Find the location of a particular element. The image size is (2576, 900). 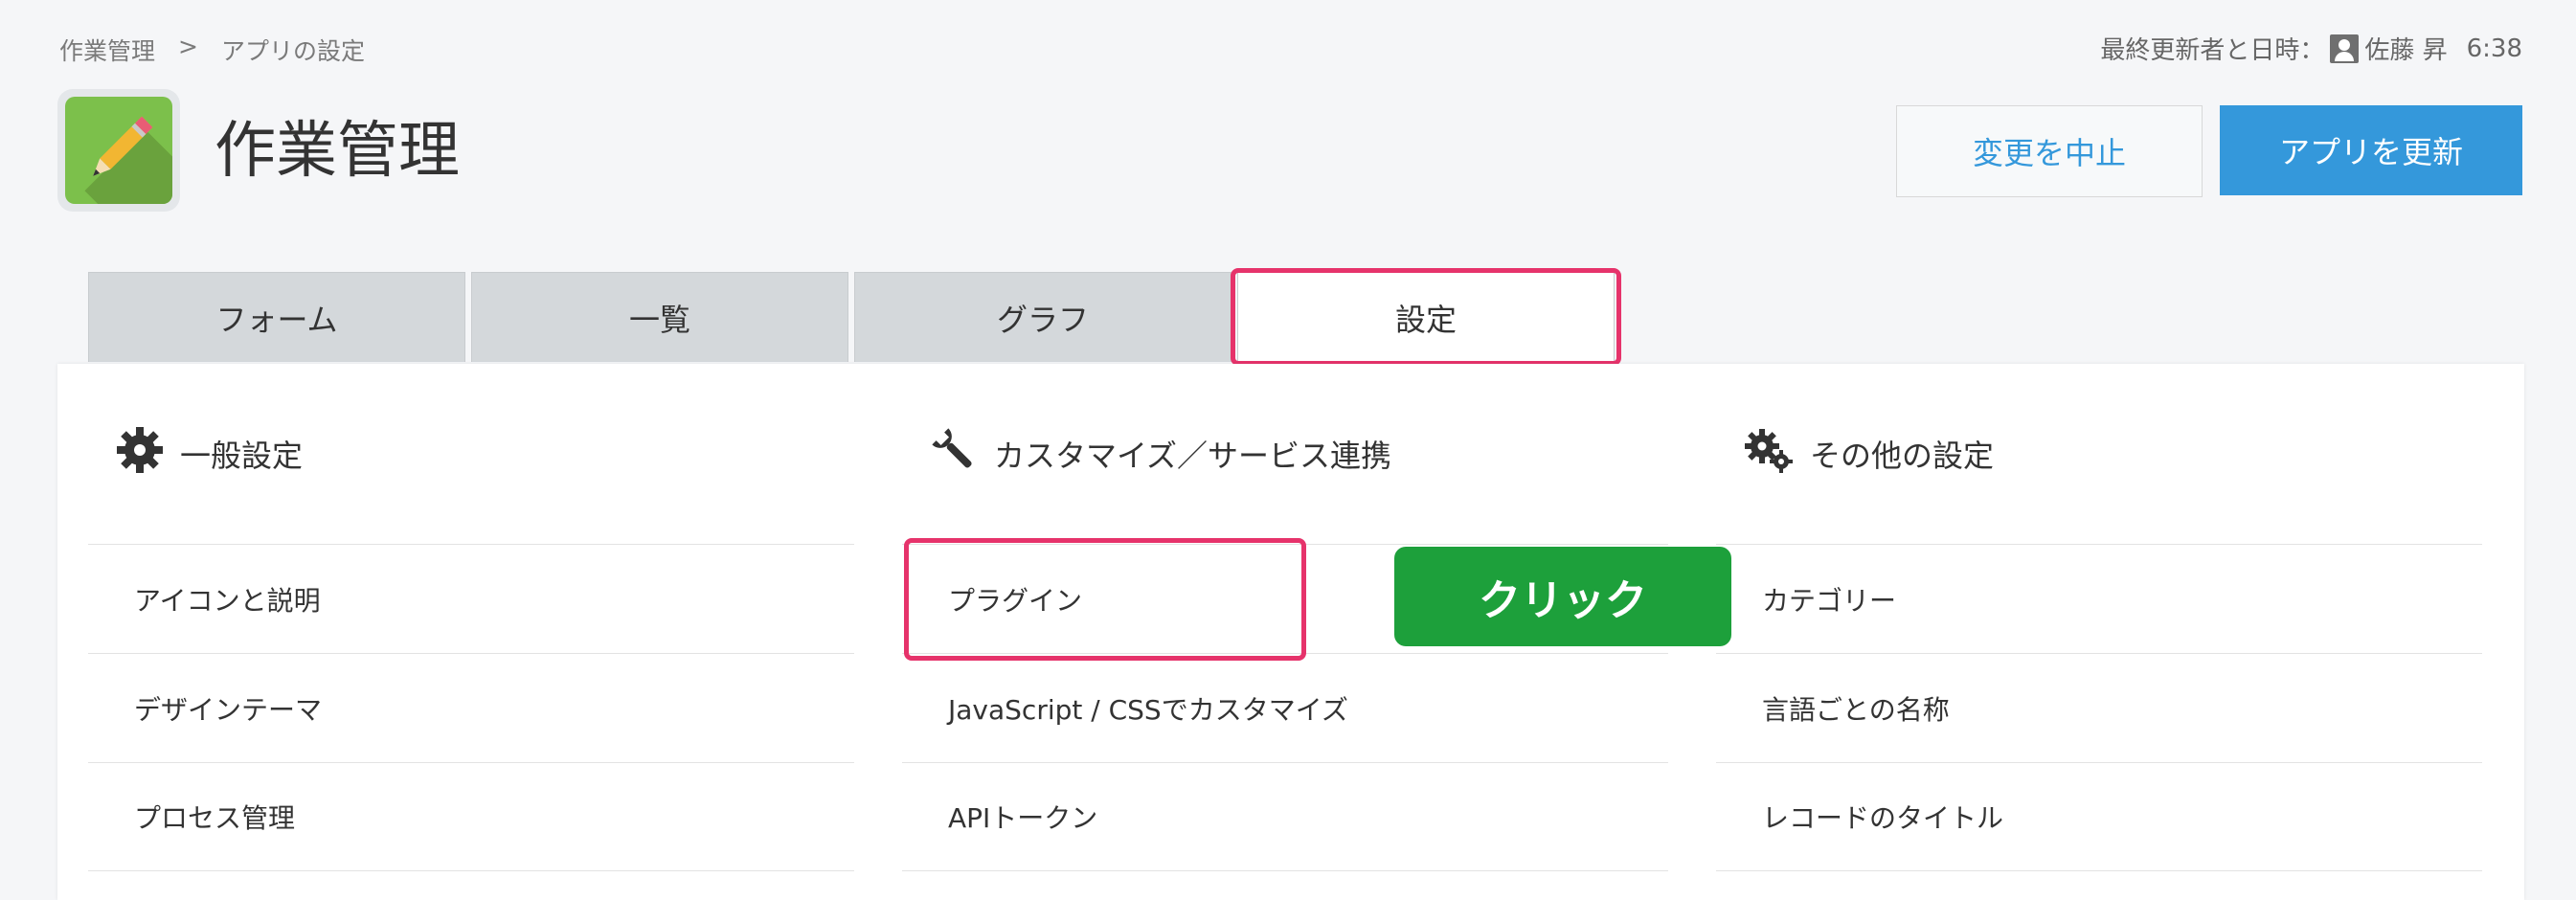

settings-link-record-title: レコードのタイトル is located at coordinates (2099, 816).